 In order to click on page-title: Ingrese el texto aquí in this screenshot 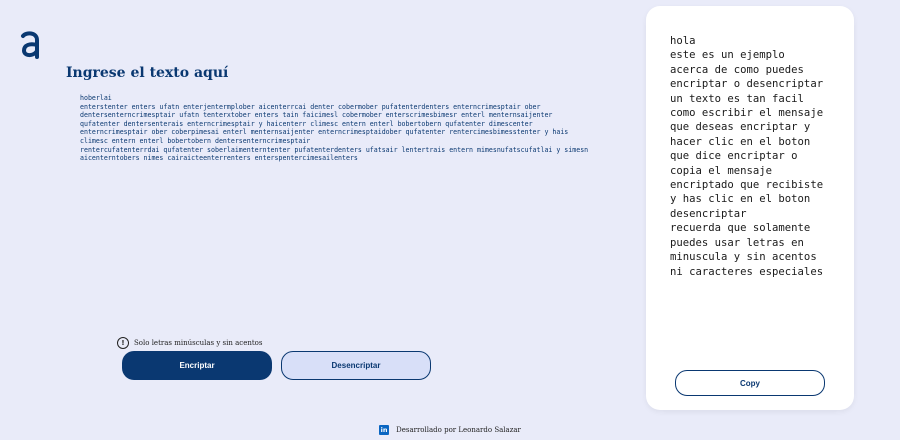, I will do `click(147, 73)`.